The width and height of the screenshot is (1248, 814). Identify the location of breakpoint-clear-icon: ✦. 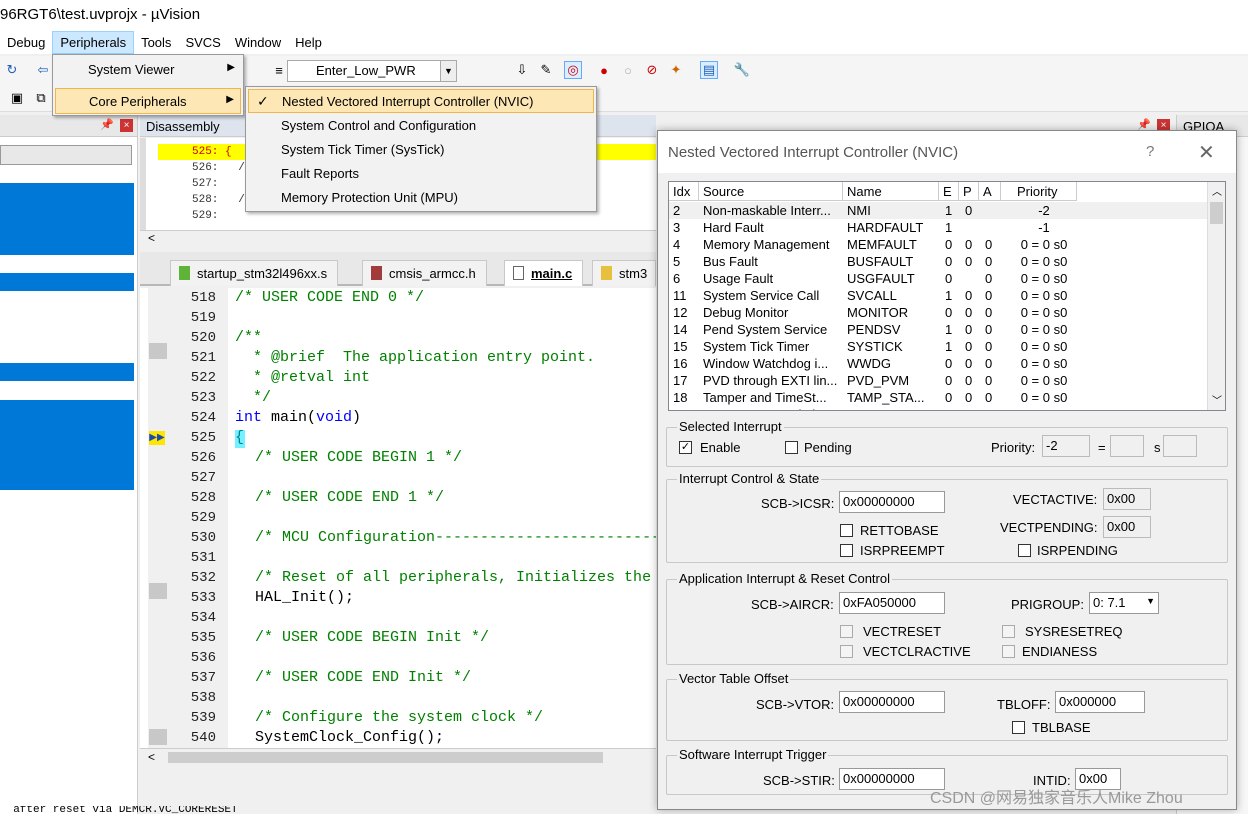
(676, 70).